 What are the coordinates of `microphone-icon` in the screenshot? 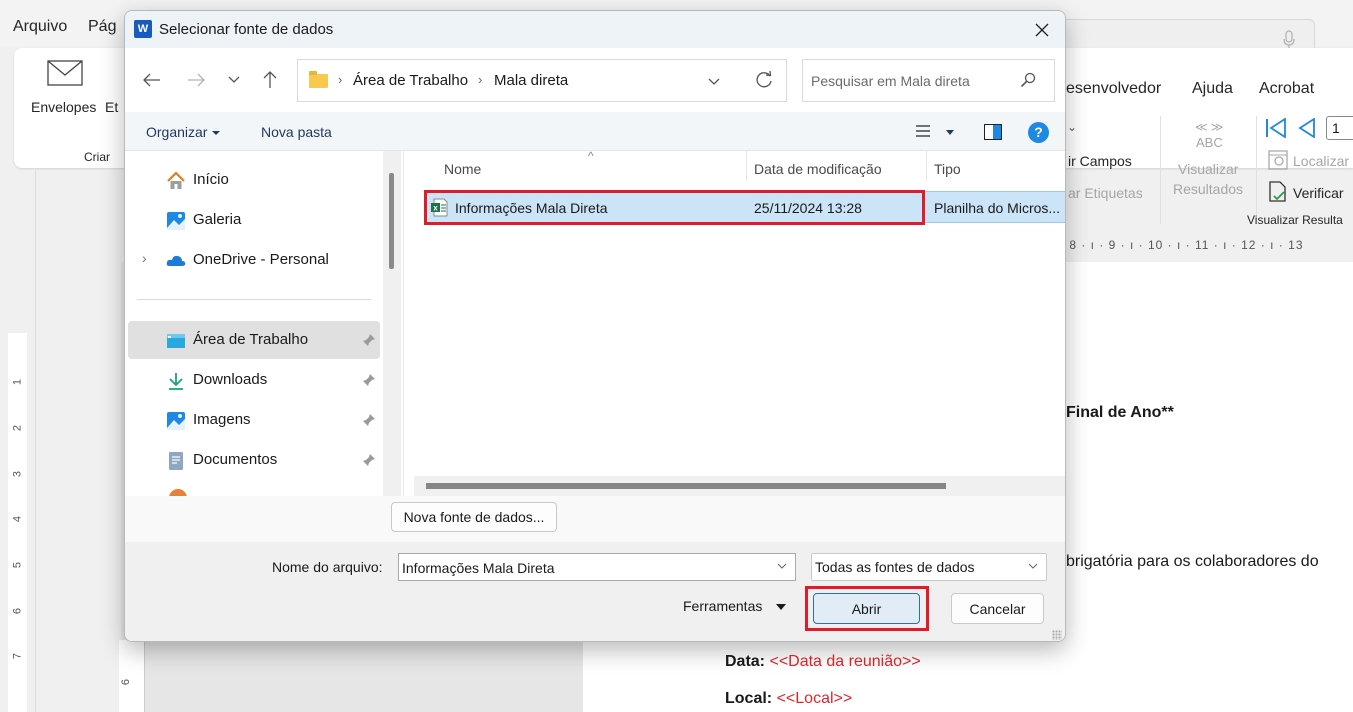 It's located at (1289, 40).